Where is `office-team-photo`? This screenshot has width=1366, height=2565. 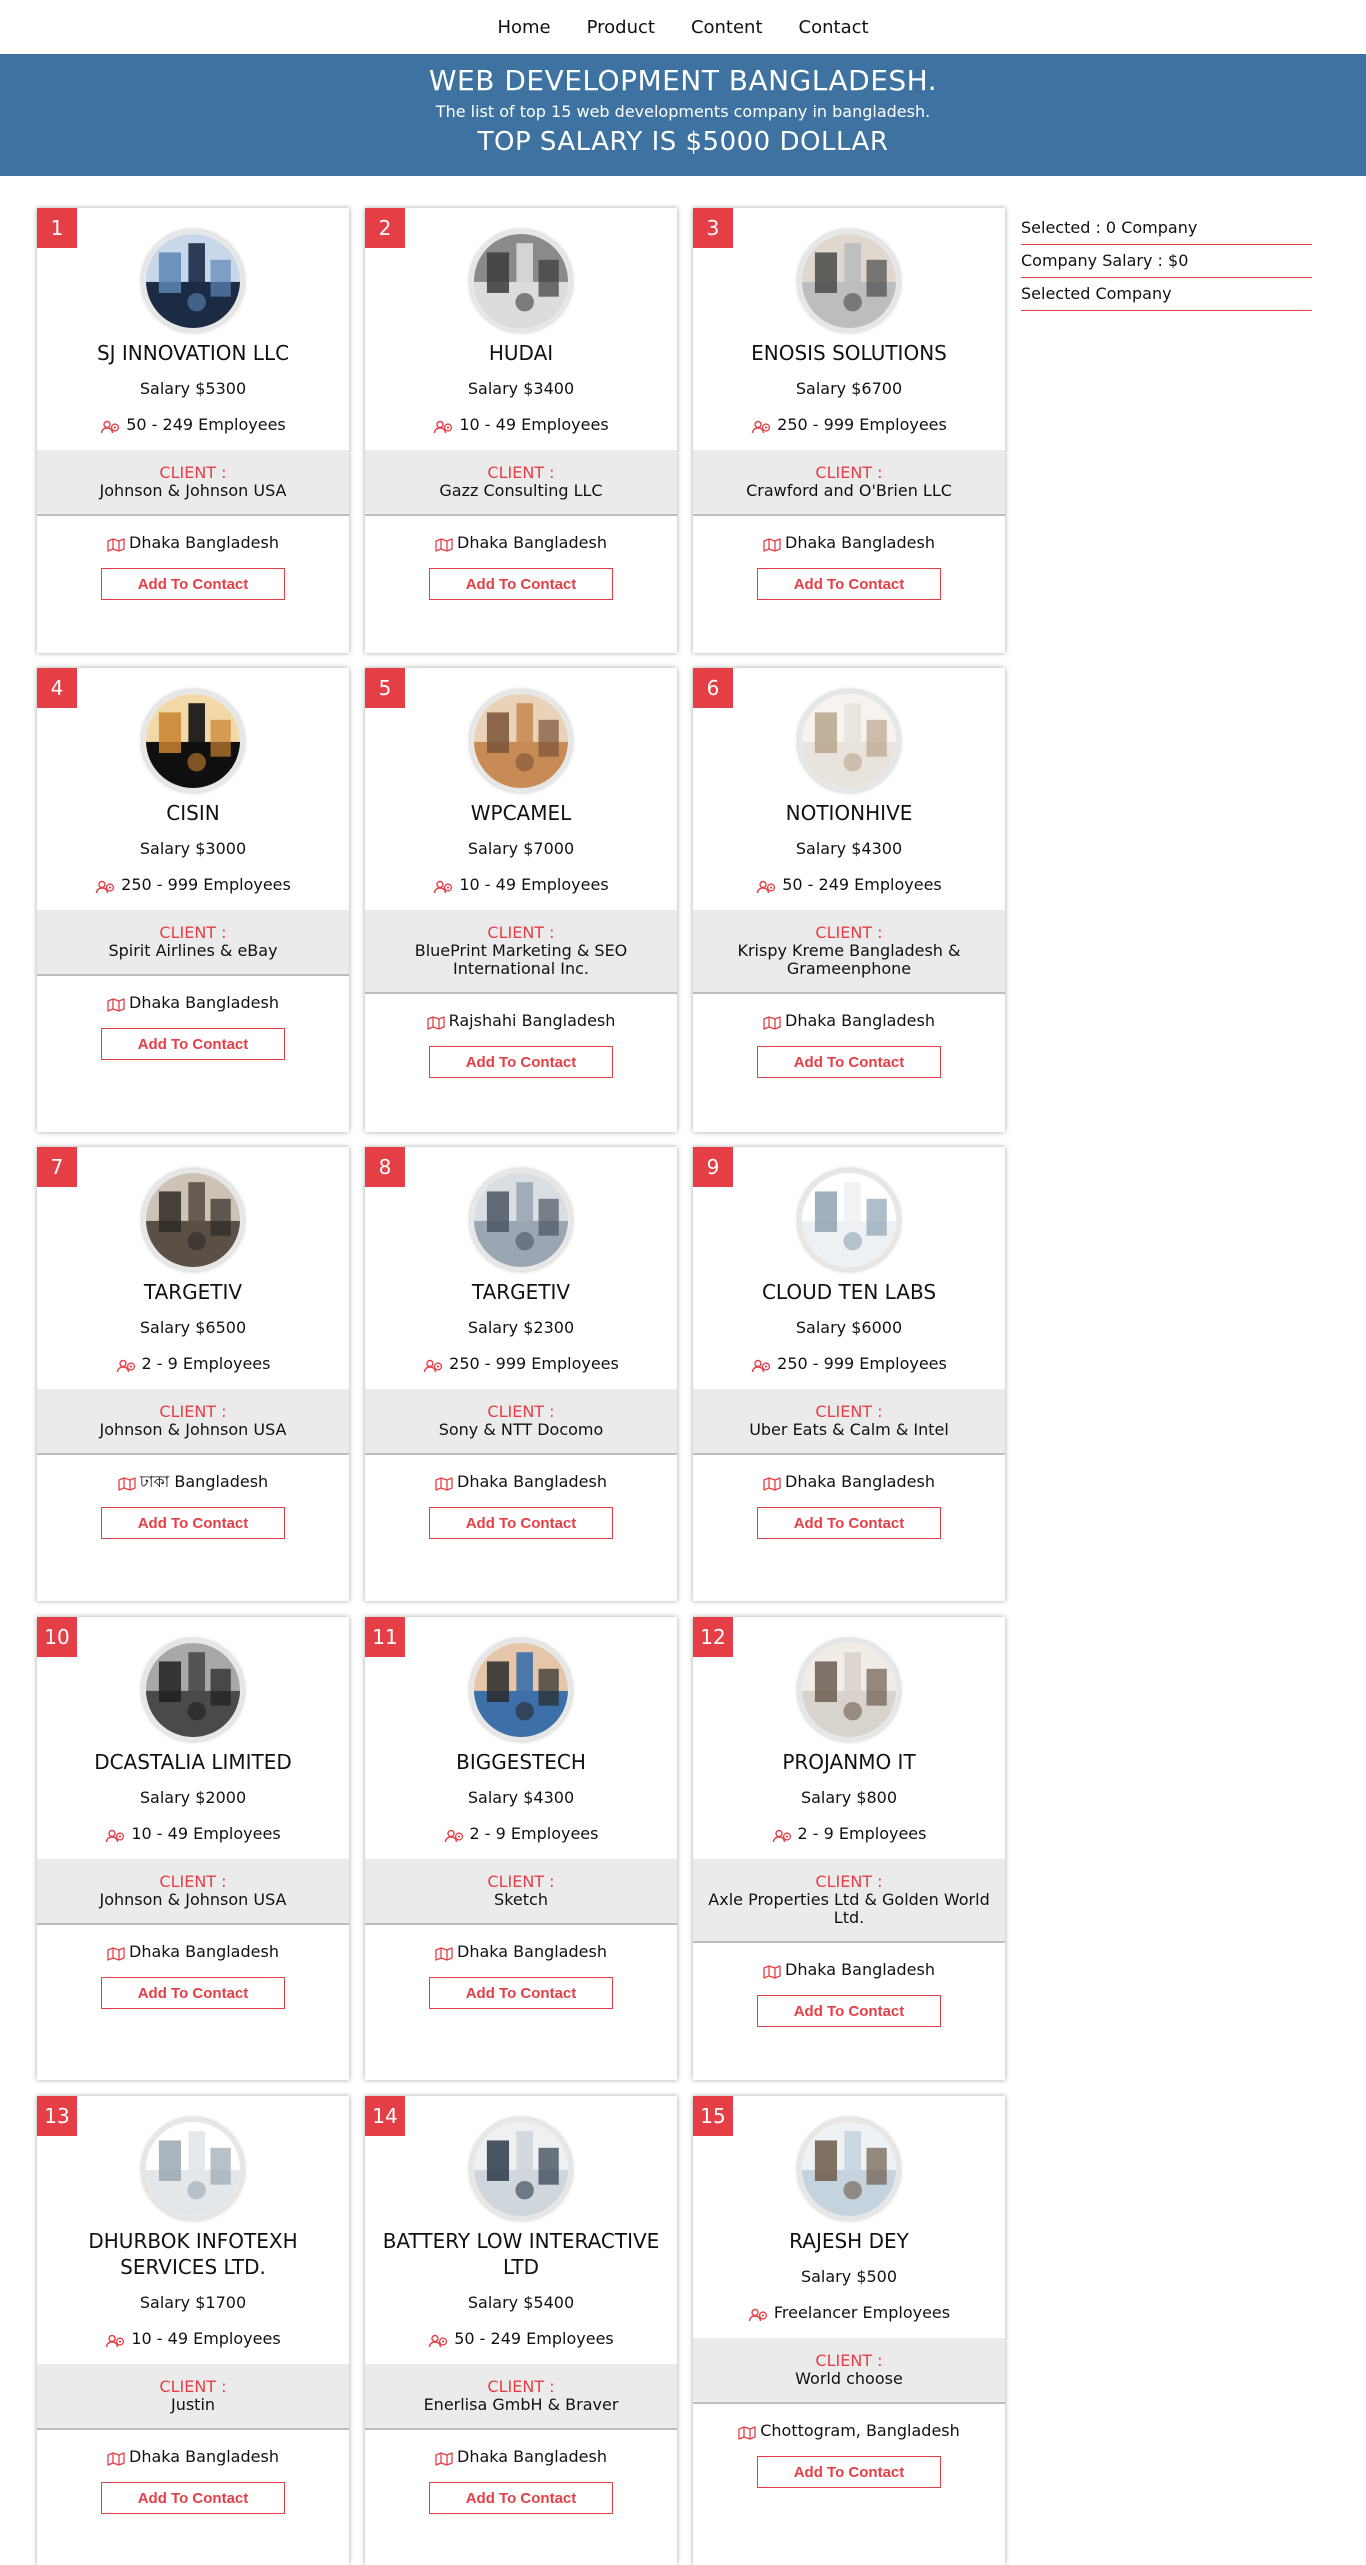
office-team-photo is located at coordinates (521, 1220).